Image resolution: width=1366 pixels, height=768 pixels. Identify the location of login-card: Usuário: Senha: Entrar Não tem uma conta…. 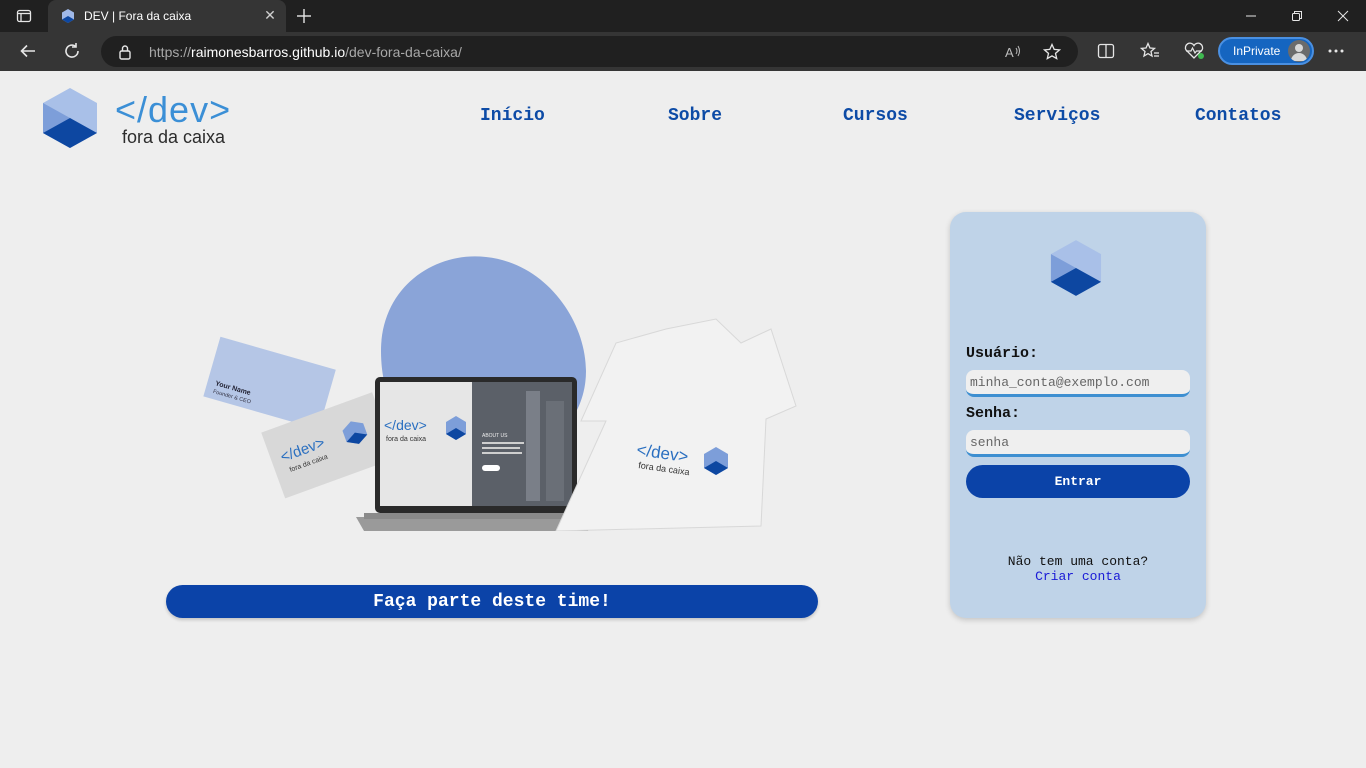
(1078, 415).